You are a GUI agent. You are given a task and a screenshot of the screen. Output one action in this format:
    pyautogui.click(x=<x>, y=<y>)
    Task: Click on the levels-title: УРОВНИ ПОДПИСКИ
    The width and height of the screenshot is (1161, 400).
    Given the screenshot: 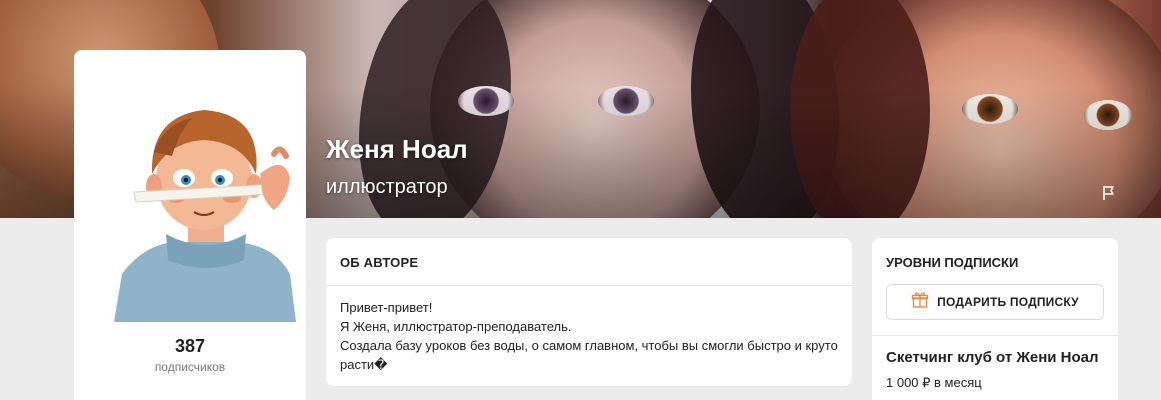 What is the action you would take?
    pyautogui.click(x=952, y=262)
    